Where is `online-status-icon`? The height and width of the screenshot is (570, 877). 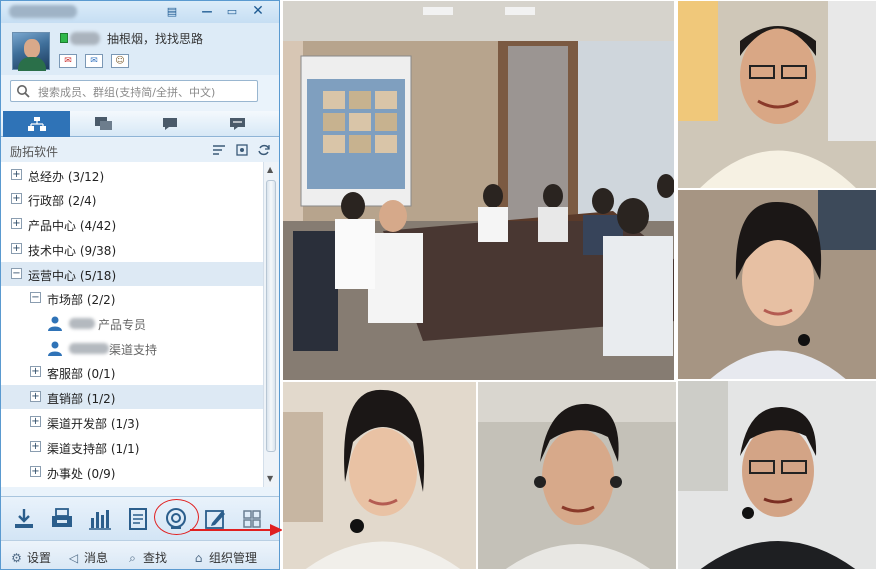
online-status-icon is located at coordinates (64, 38).